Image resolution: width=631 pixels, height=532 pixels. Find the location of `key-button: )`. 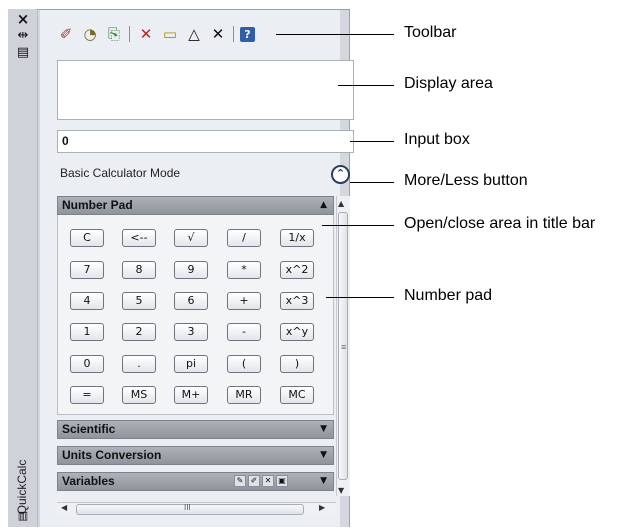

key-button: ) is located at coordinates (297, 364).